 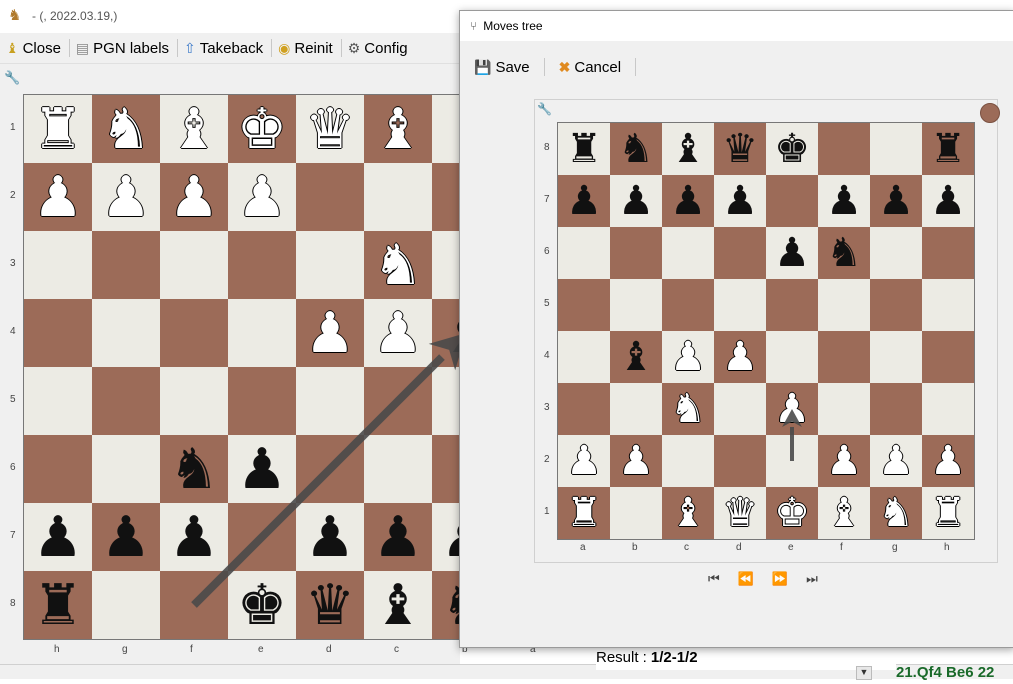 I want to click on board-square-h3, so click(x=58, y=265).